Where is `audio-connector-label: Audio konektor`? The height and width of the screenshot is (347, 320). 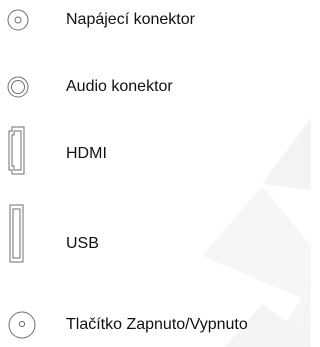
audio-connector-label: Audio konektor is located at coordinates (119, 86).